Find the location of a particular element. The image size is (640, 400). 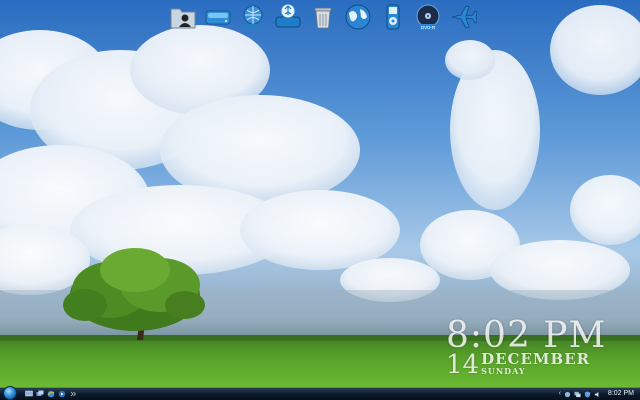

clock-date: 14 DECEMBER SUNDAY is located at coordinates (541, 365).